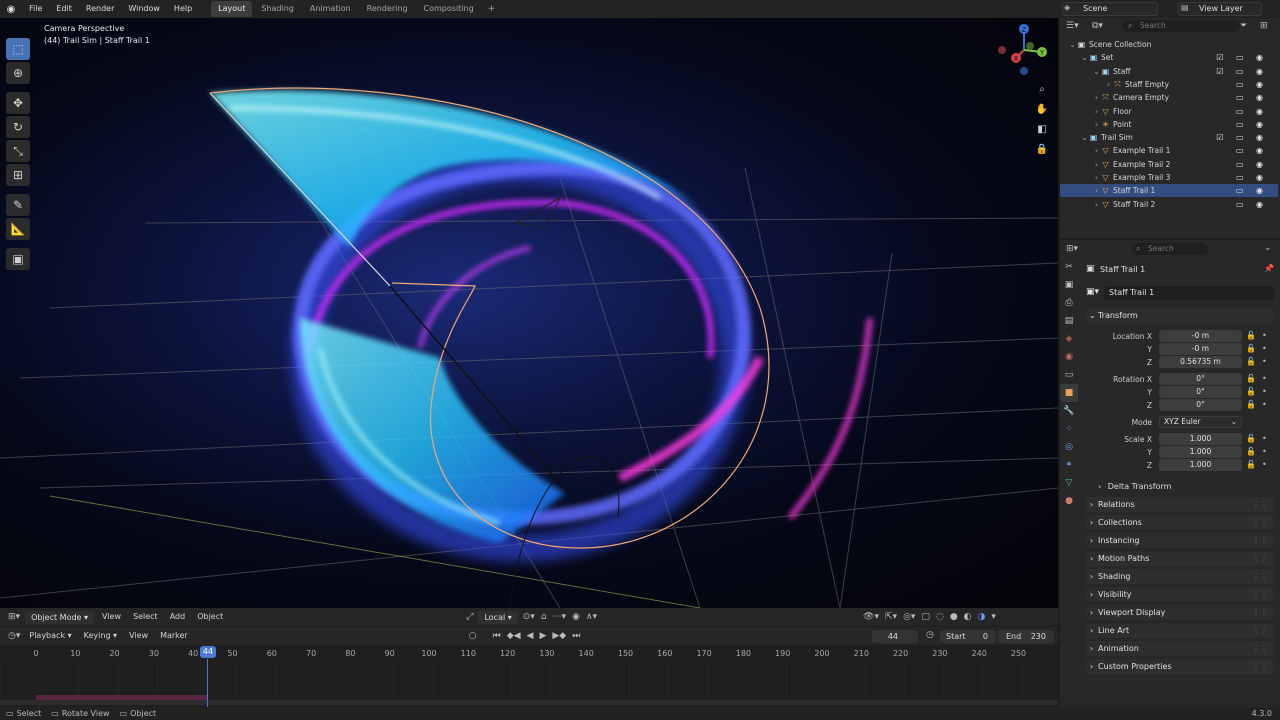  What do you see at coordinates (1264, 348) in the screenshot?
I see `keyframe-location-y-icon: •` at bounding box center [1264, 348].